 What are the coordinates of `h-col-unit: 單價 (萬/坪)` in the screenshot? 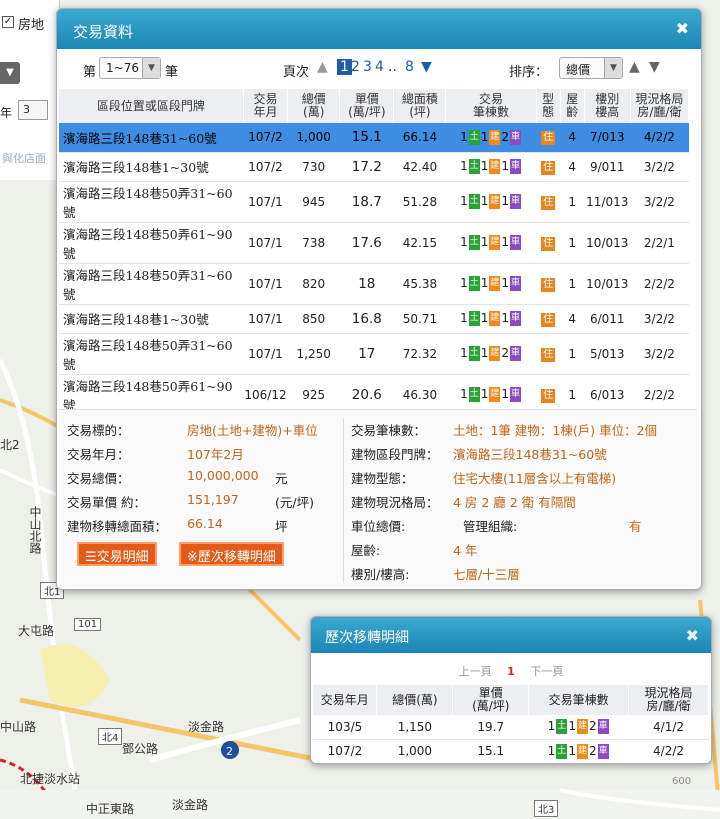 It's located at (491, 700).